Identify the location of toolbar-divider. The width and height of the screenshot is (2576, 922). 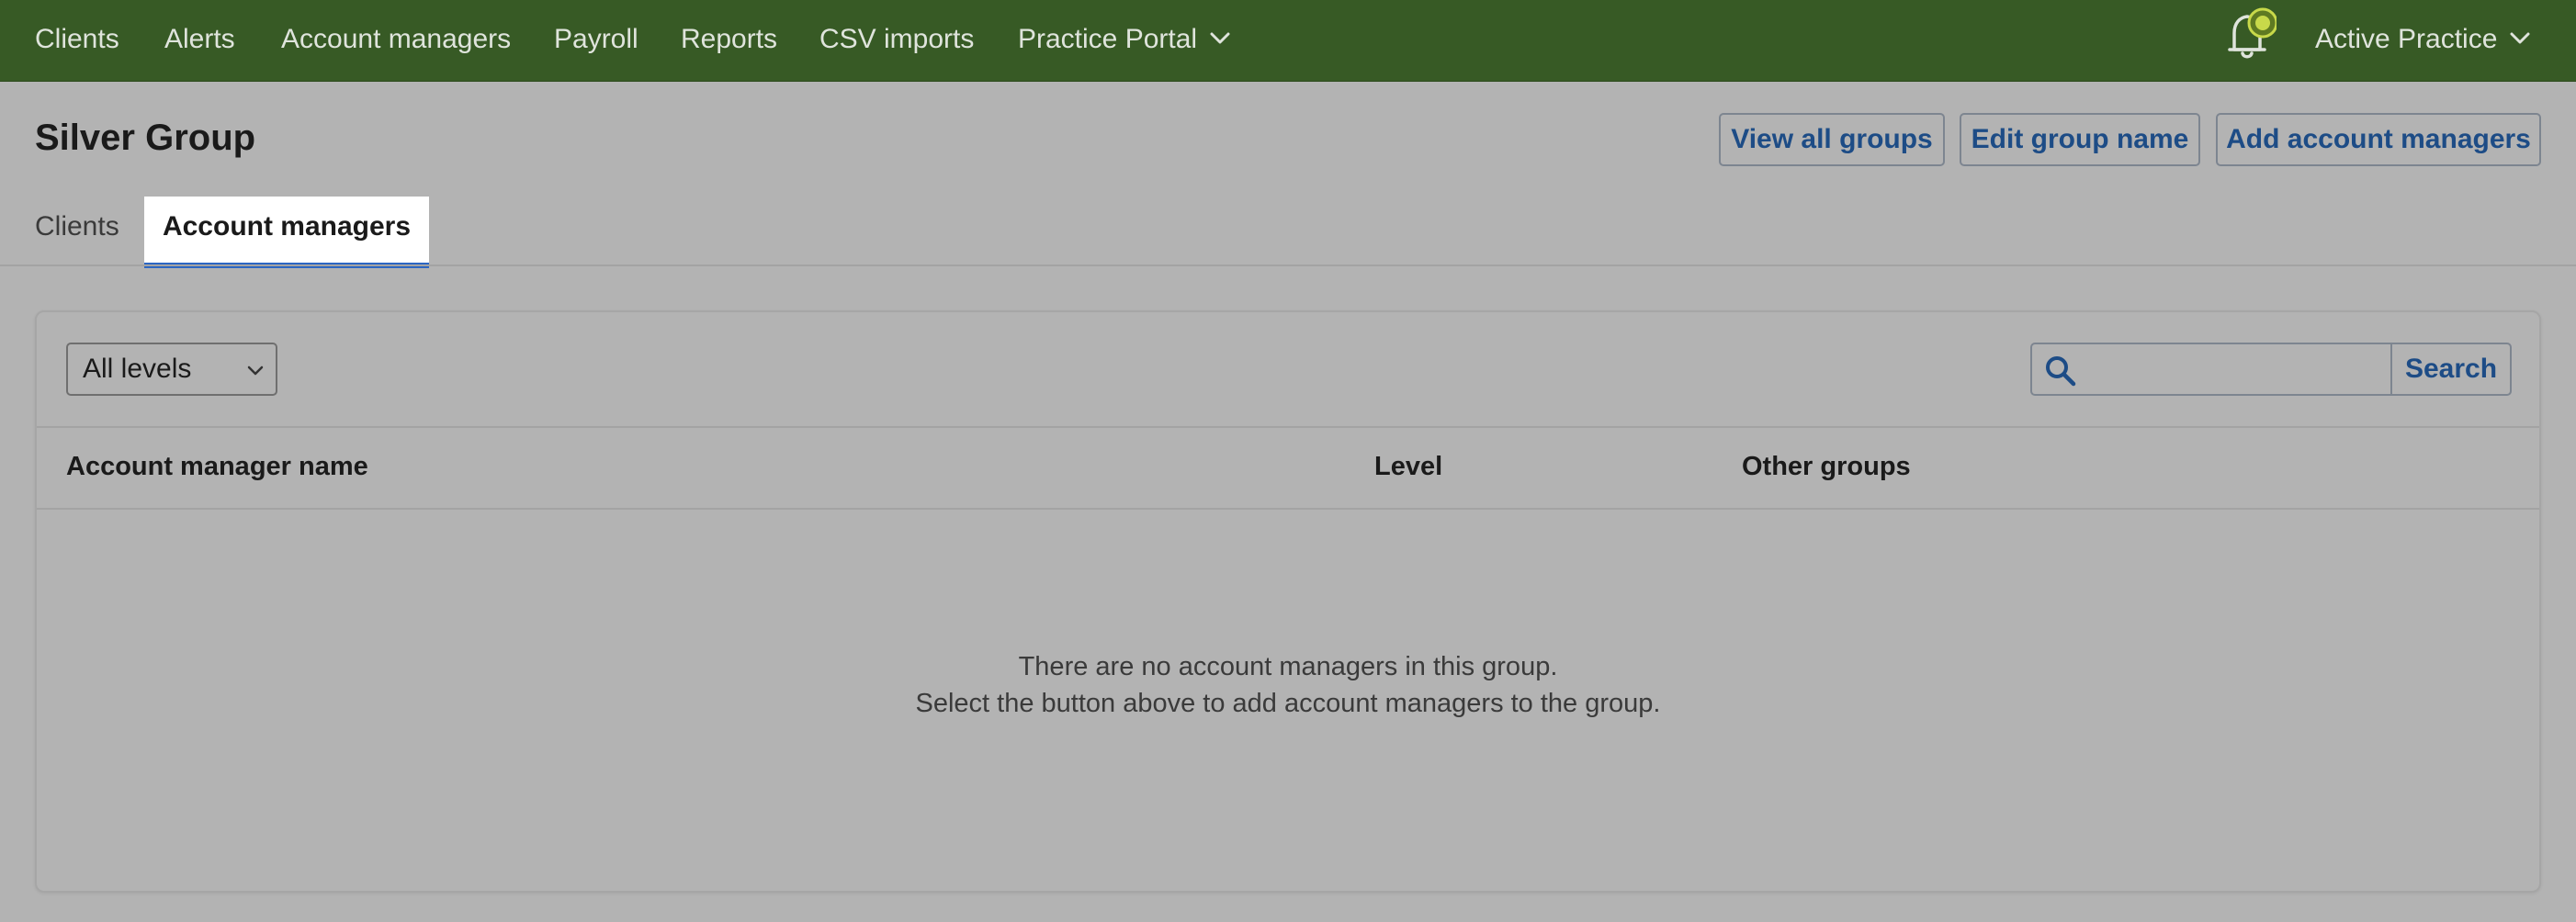
(1288, 427).